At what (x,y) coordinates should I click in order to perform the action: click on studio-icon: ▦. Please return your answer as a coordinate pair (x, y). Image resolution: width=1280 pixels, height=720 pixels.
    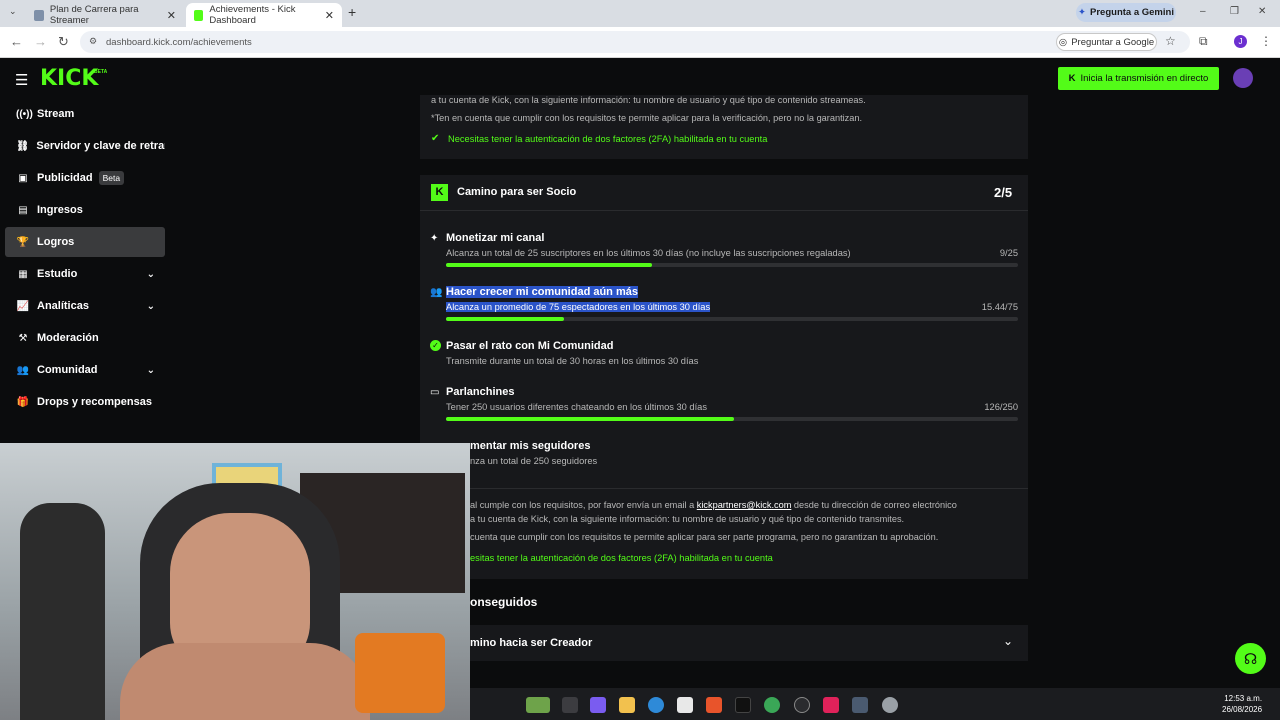
    Looking at the image, I should click on (23, 274).